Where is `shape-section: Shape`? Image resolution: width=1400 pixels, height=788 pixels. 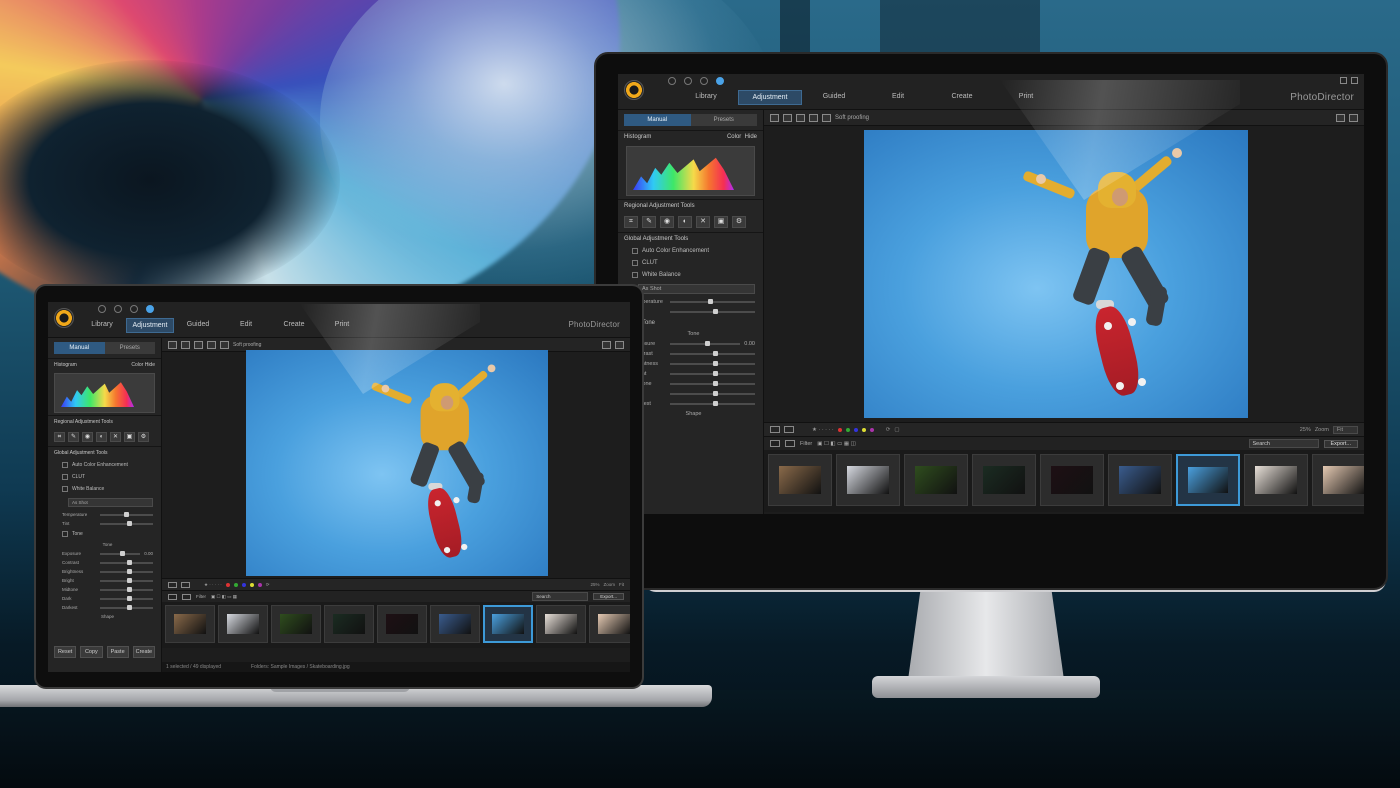
shape-section: Shape is located at coordinates (104, 616).